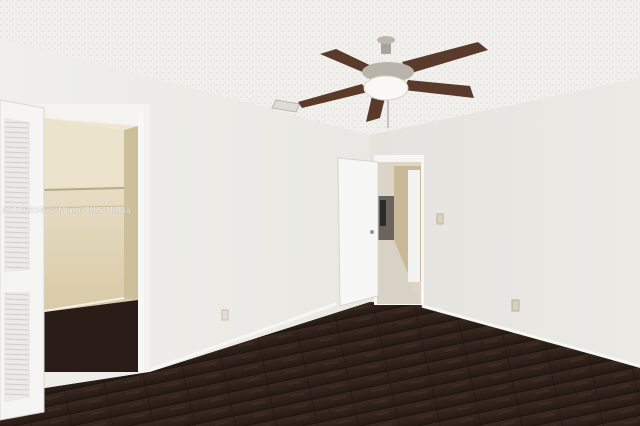 Image resolution: width=640 pixels, height=426 pixels. What do you see at coordinates (440, 219) in the screenshot?
I see `light-switch-icon` at bounding box center [440, 219].